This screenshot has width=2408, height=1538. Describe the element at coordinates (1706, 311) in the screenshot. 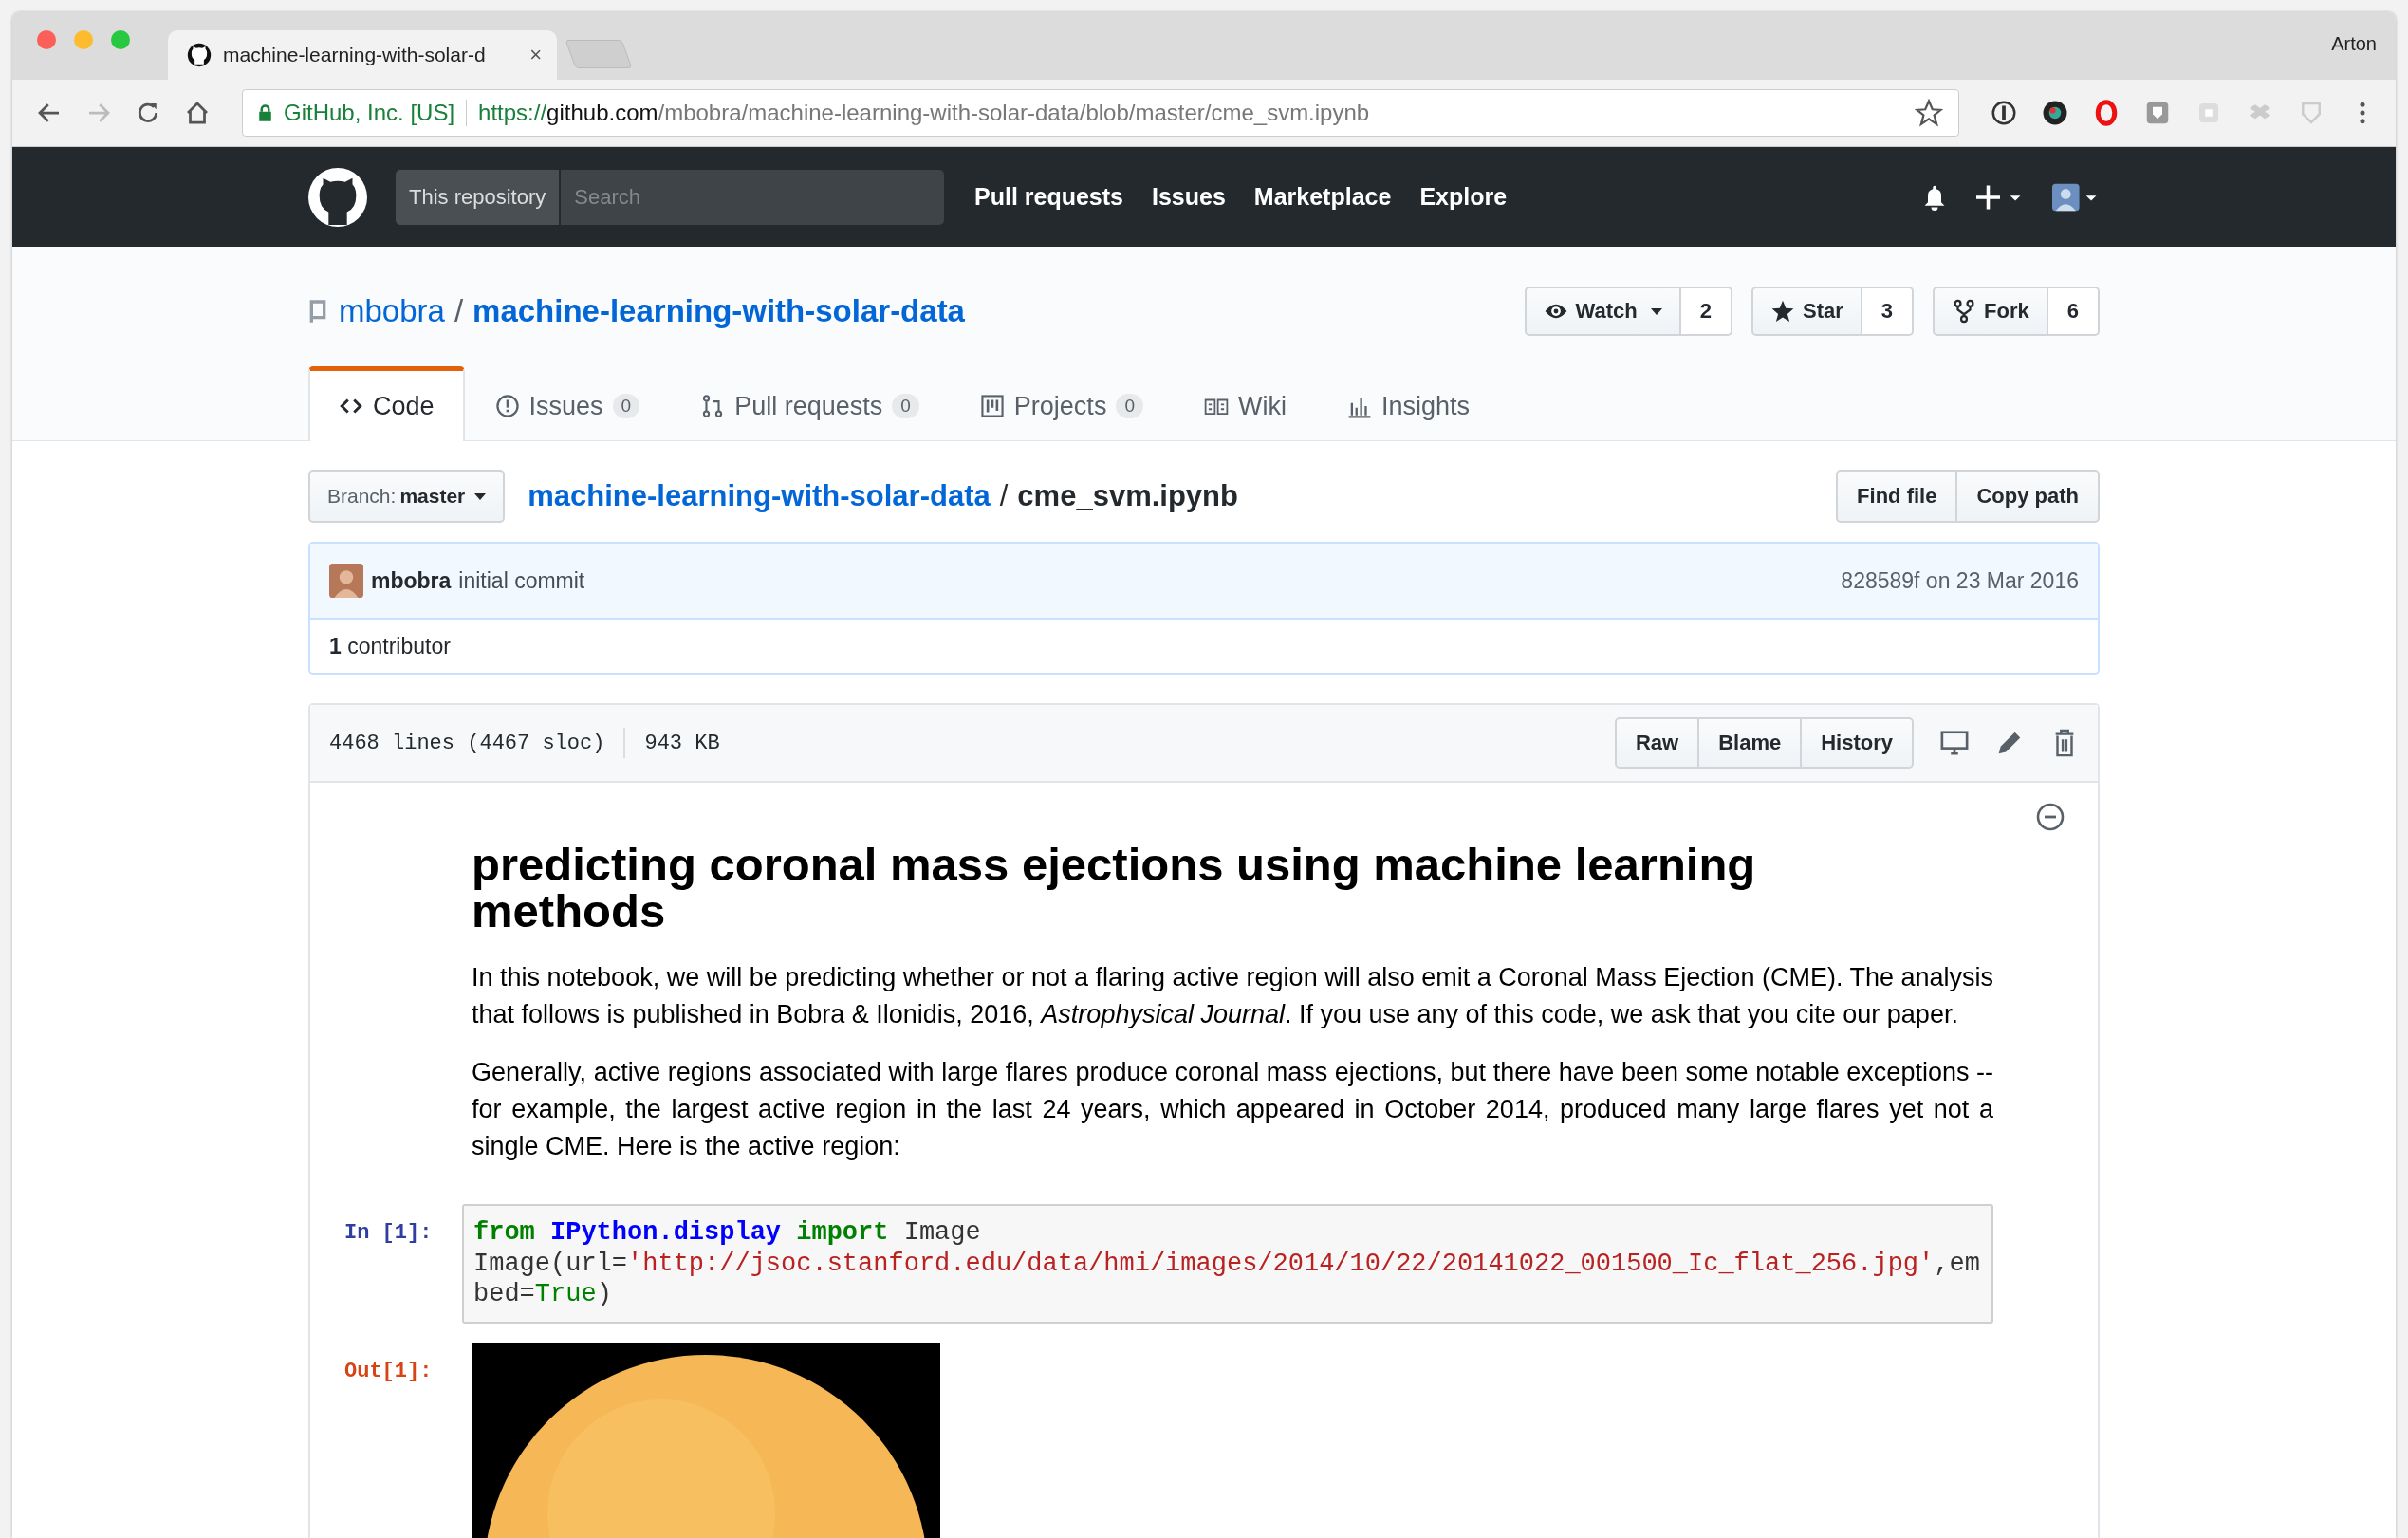

I see `count-label: 2` at that location.